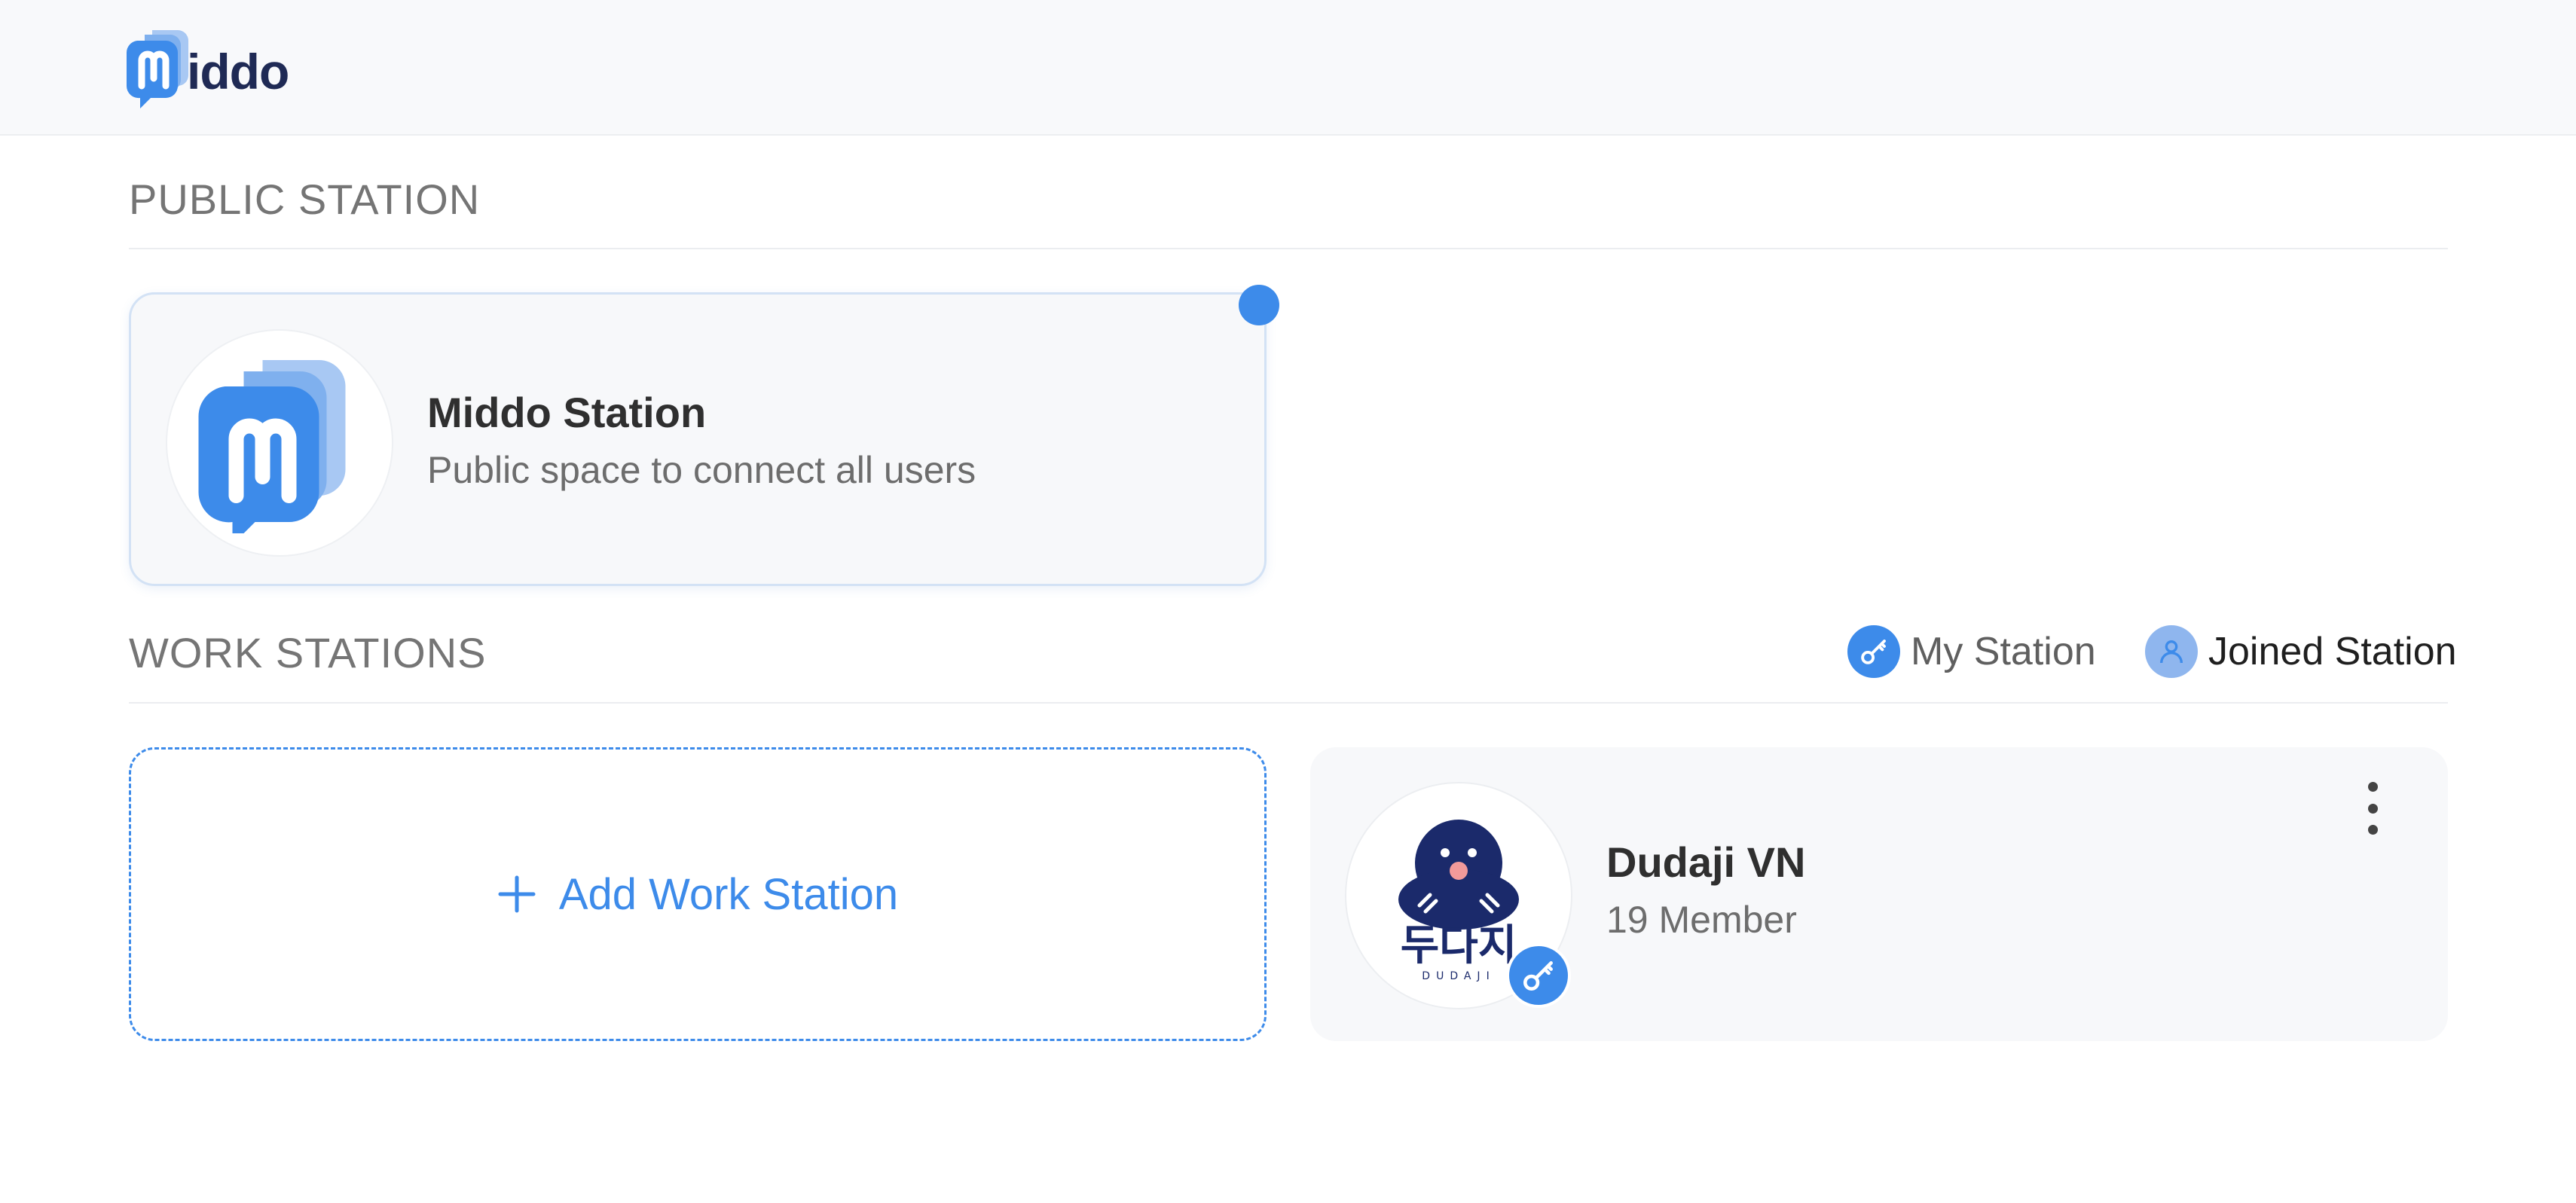  I want to click on middo-logo-icon, so click(157, 69).